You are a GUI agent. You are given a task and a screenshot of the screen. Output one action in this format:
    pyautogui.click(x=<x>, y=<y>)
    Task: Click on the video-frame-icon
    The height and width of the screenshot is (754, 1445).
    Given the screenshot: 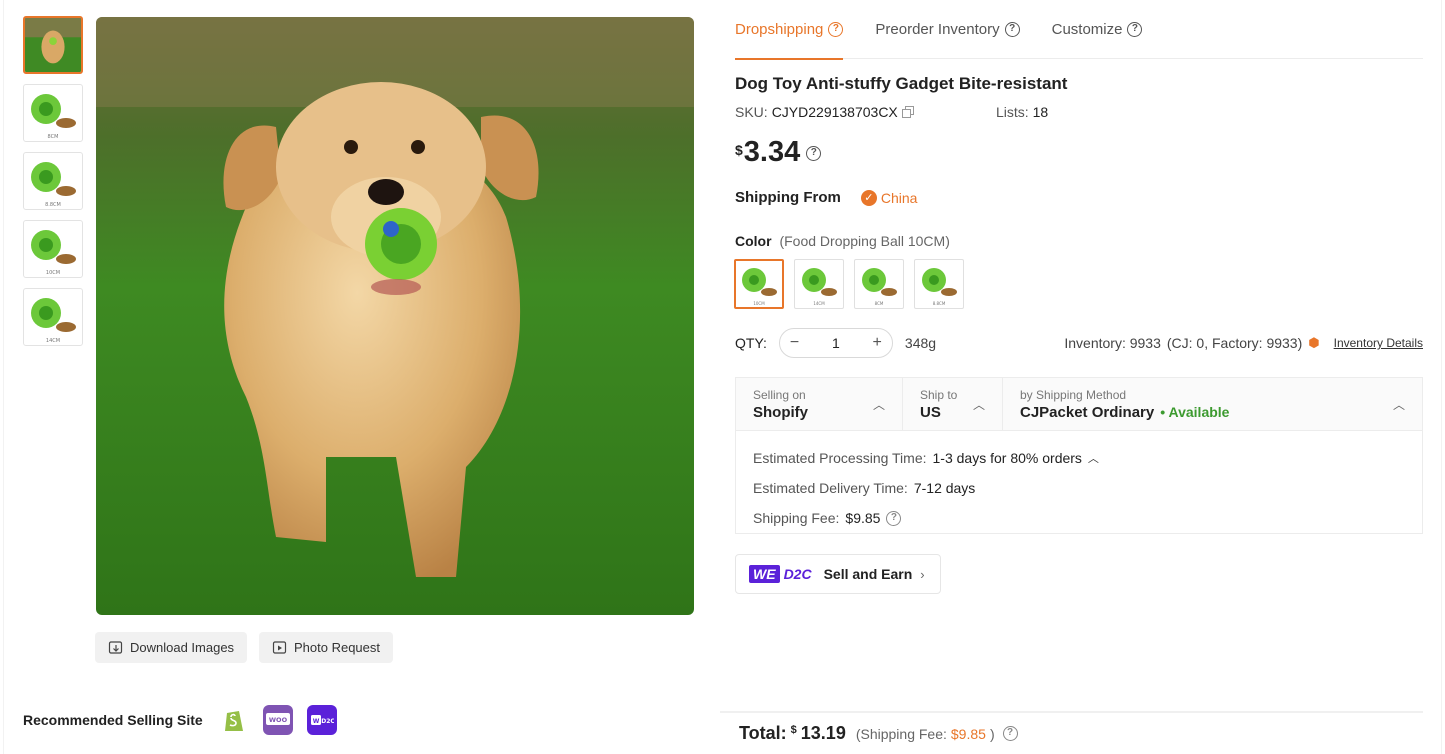 What is the action you would take?
    pyautogui.click(x=279, y=647)
    